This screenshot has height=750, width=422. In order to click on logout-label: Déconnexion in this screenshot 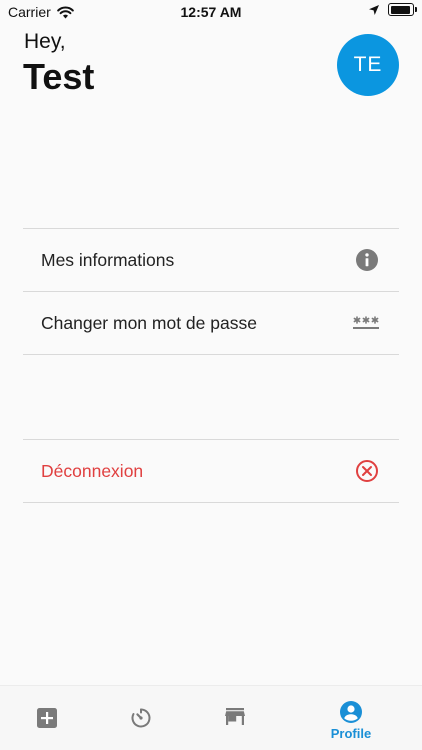, I will do `click(92, 470)`.